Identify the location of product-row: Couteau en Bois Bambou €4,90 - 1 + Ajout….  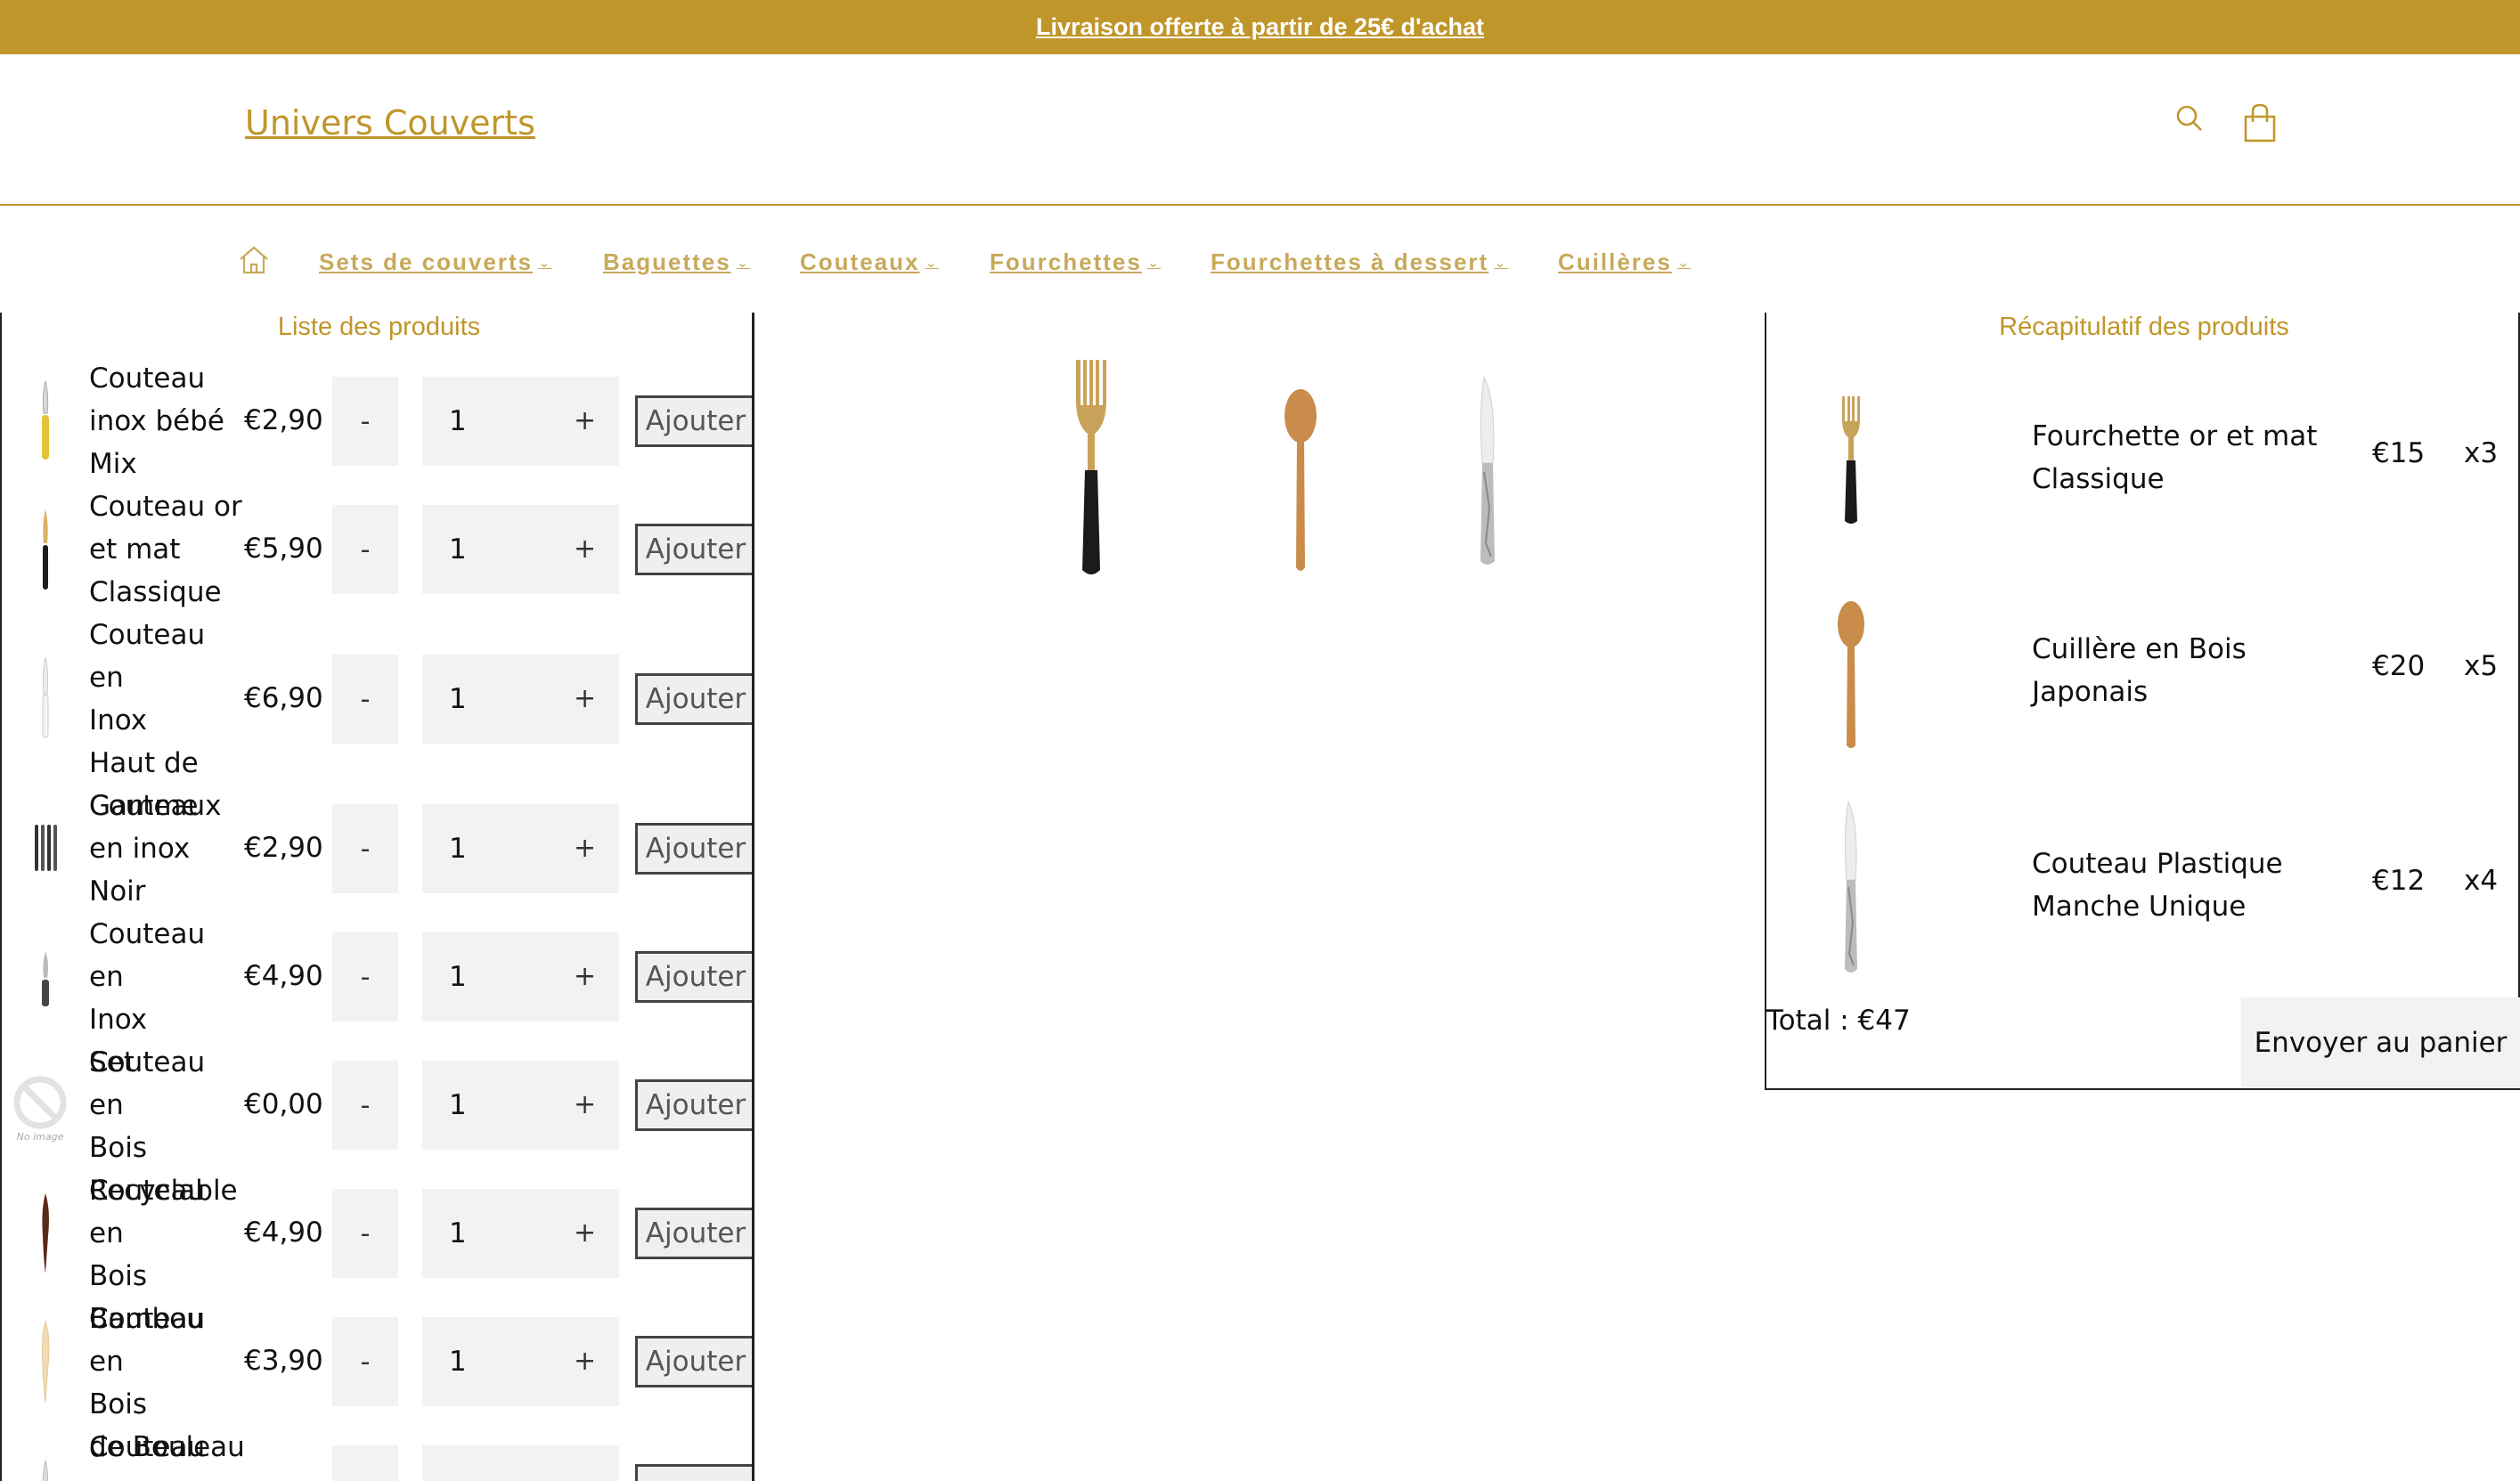
(377, 1252).